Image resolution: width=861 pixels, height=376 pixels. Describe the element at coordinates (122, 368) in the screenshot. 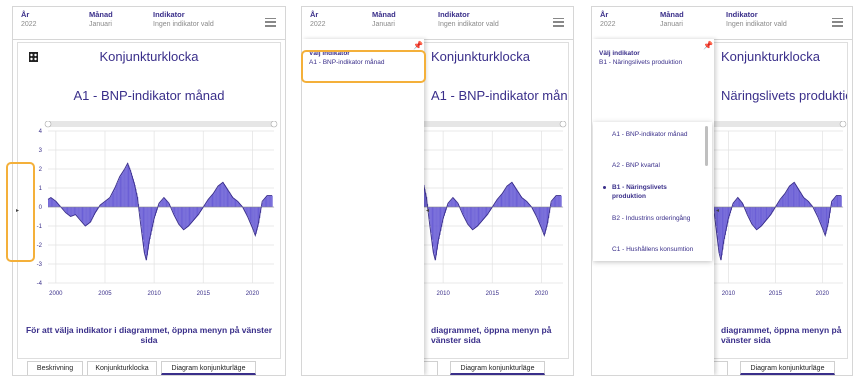

I see `tab-clock: Konjunkturklocka` at that location.